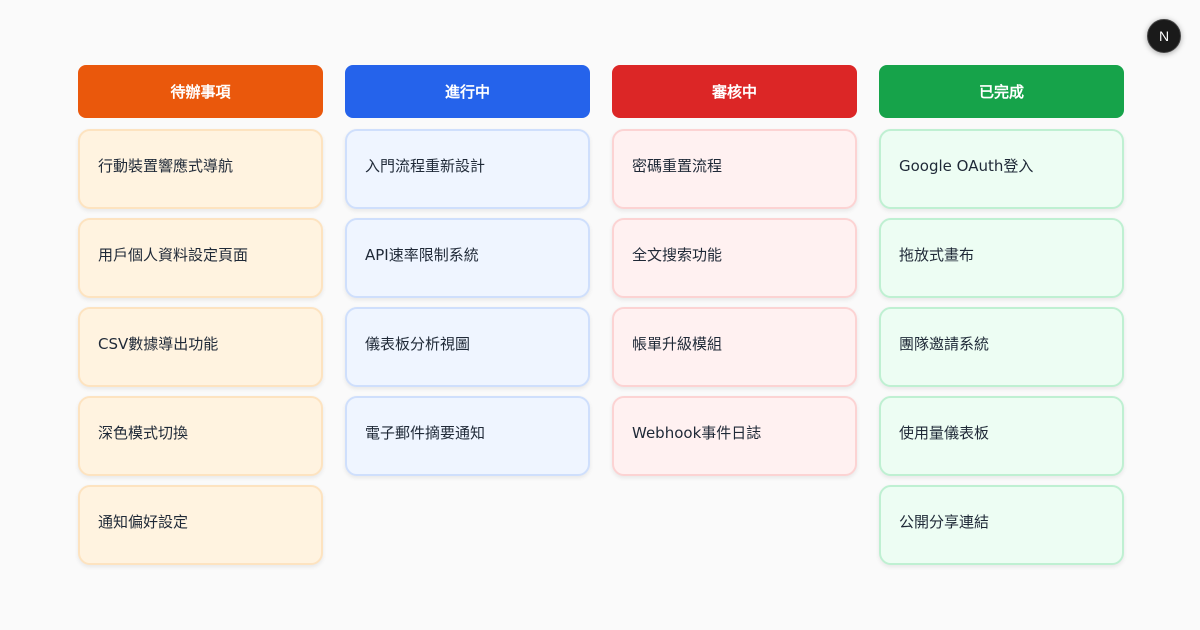 This screenshot has height=630, width=1200. I want to click on task-card: 全文搜索功能, so click(734, 258).